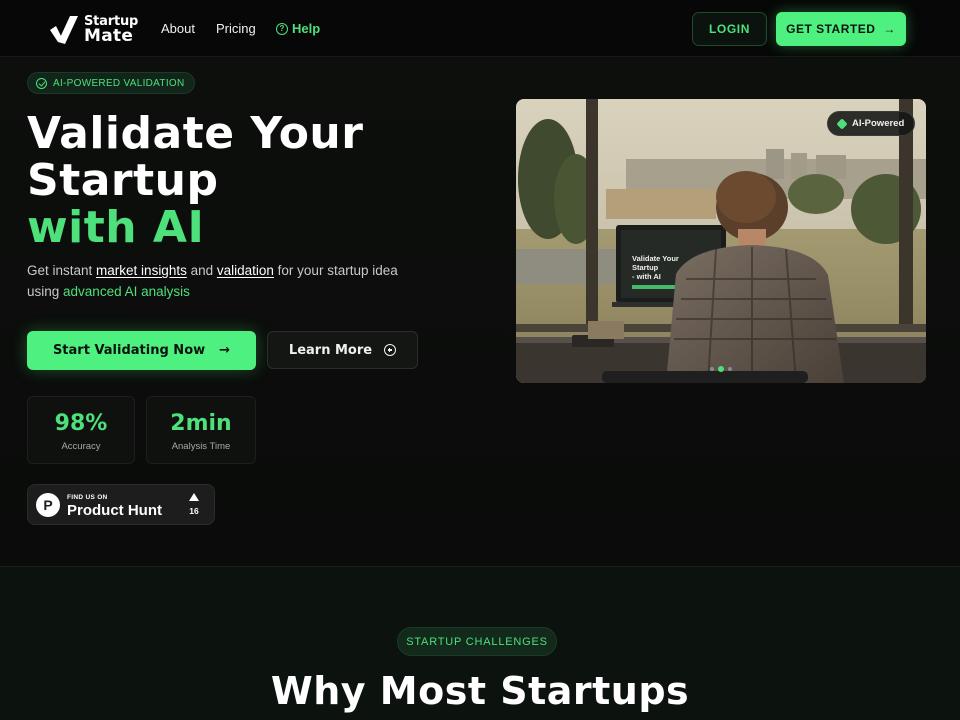 This screenshot has width=960, height=720. I want to click on get-started-button: GET STARTED →, so click(841, 29).